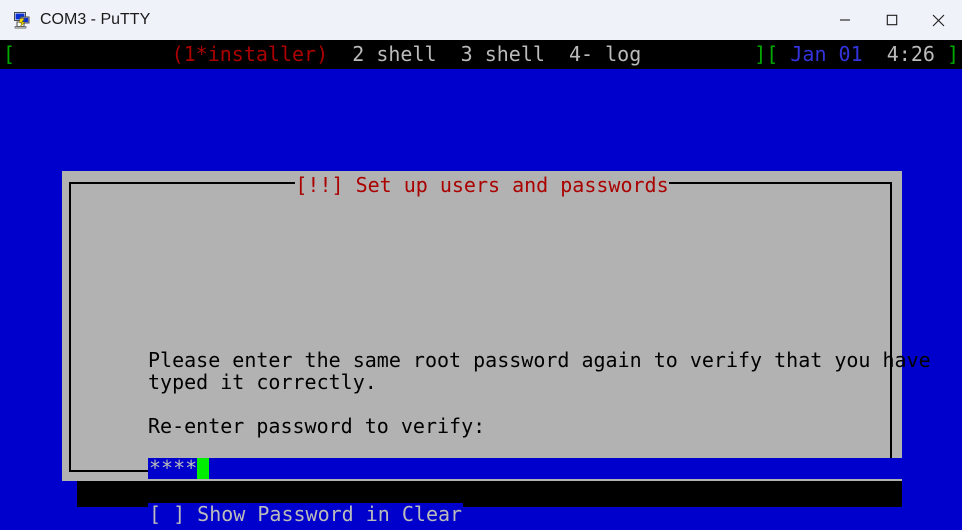 The height and width of the screenshot is (530, 962). Describe the element at coordinates (910, 54) in the screenshot. I see `status-time: 4:26` at that location.